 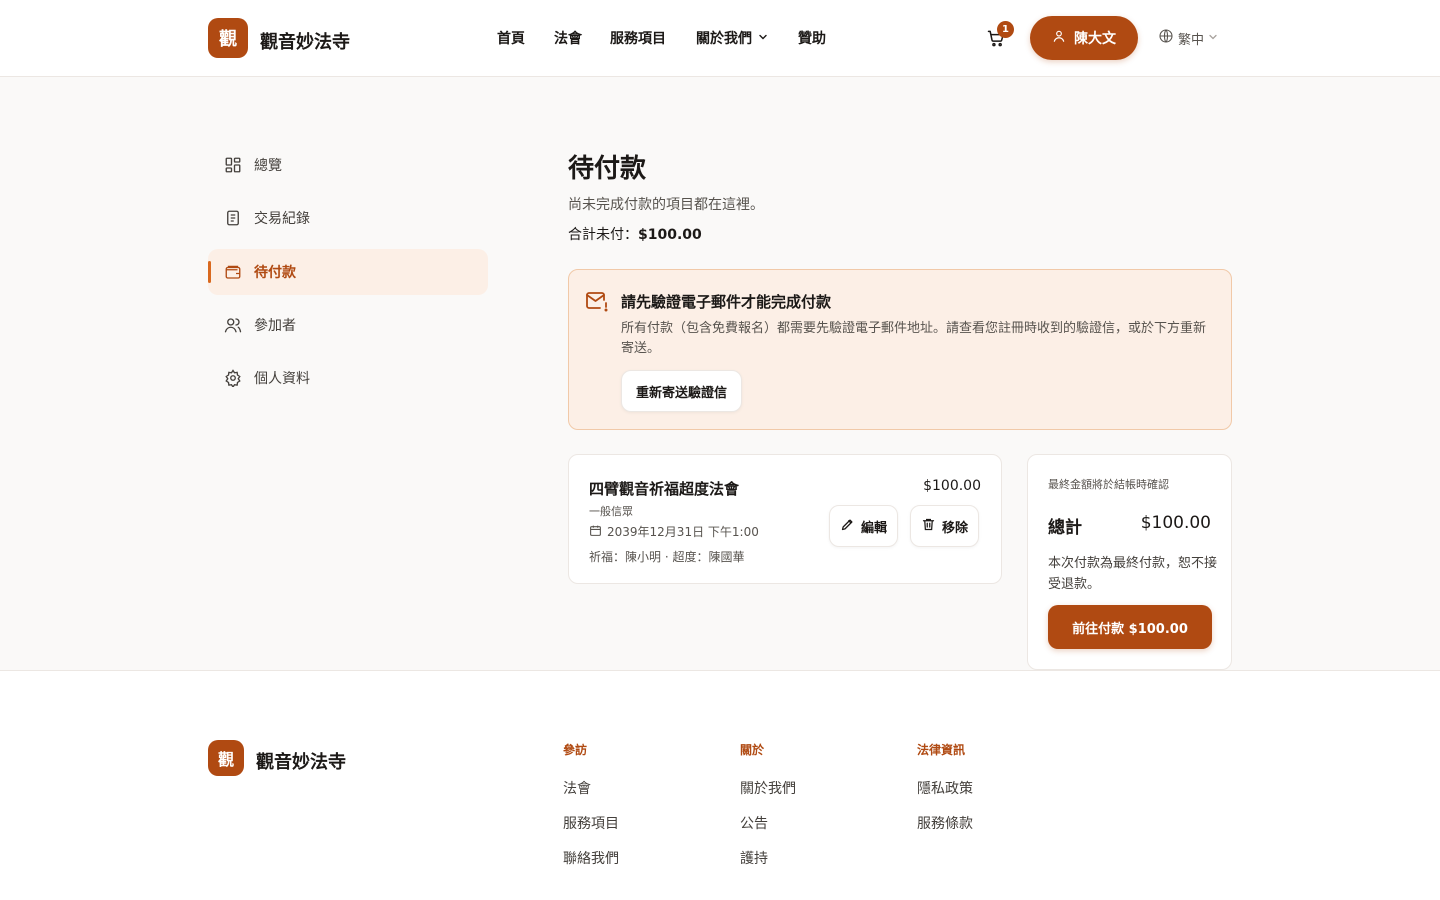 I want to click on sidebar-item-label: 交易紀錄, so click(x=282, y=219).